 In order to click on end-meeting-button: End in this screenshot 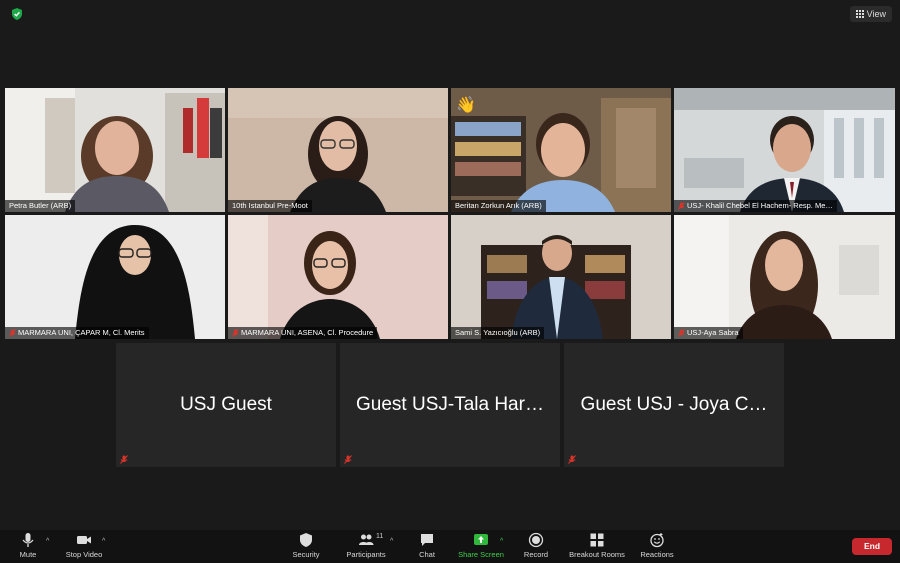, I will do `click(872, 546)`.